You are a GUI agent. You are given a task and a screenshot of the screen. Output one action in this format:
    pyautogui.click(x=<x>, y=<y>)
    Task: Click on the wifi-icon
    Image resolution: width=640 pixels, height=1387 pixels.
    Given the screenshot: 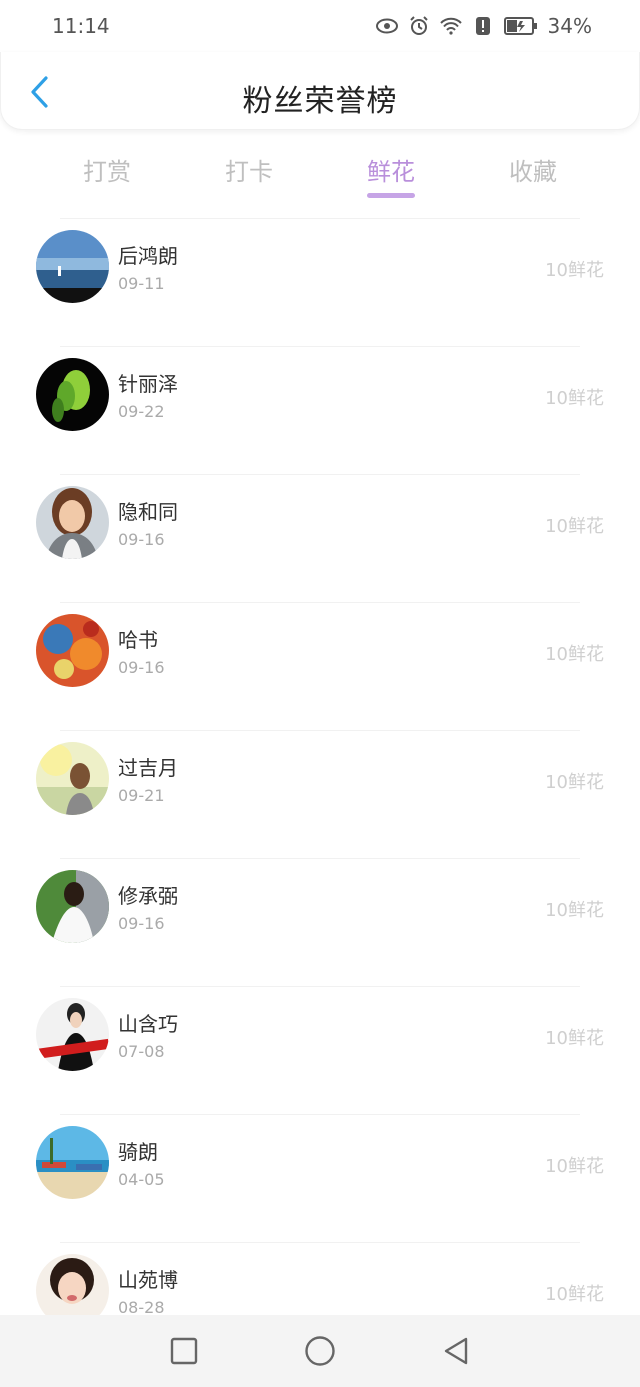 What is the action you would take?
    pyautogui.click(x=450, y=26)
    